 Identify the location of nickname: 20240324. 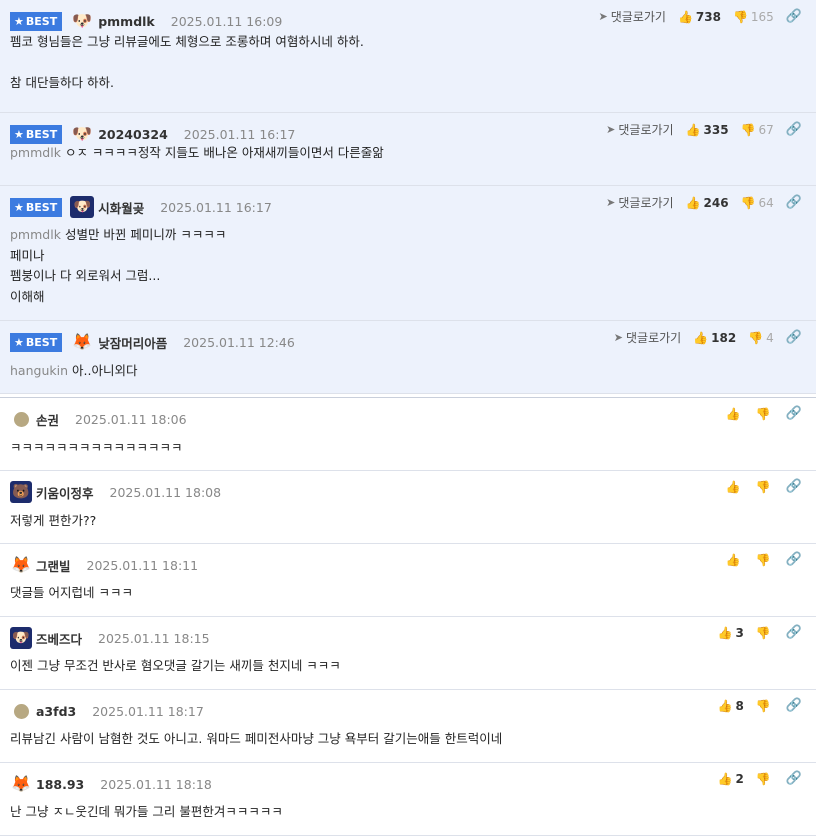
(133, 134).